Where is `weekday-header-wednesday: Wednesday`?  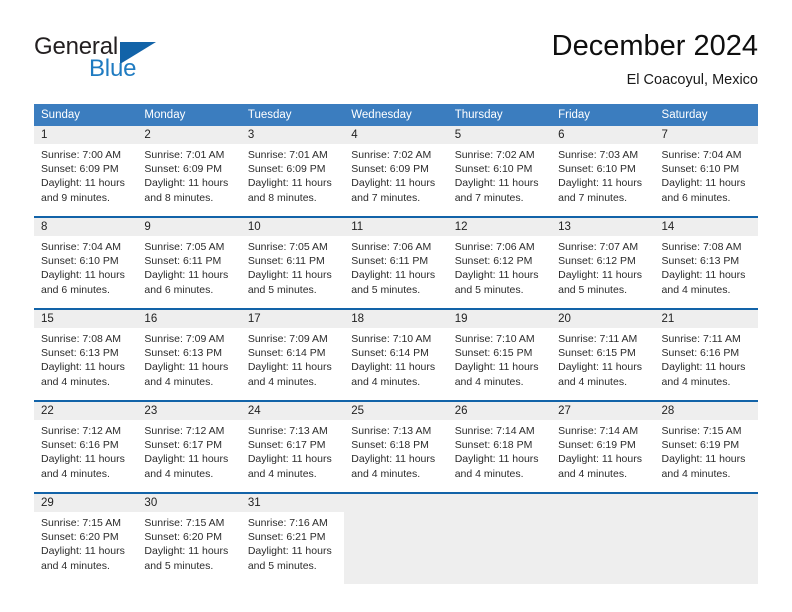 weekday-header-wednesday: Wednesday is located at coordinates (381, 115).